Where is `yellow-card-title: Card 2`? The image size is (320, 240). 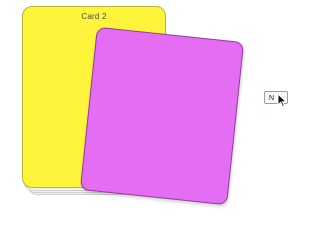
yellow-card-title: Card 2 is located at coordinates (94, 16).